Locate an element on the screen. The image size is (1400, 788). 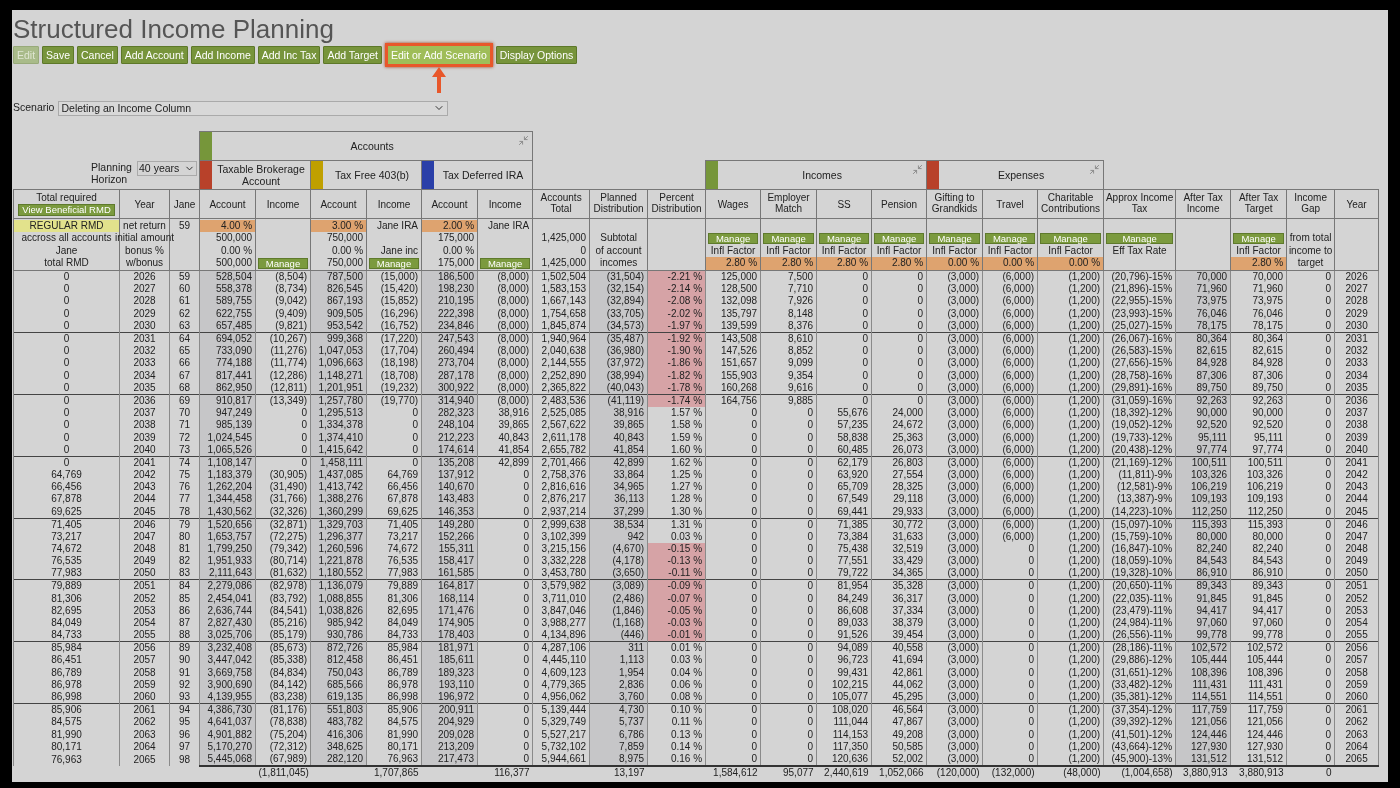
total-value: (120,000) is located at coordinates (958, 773).